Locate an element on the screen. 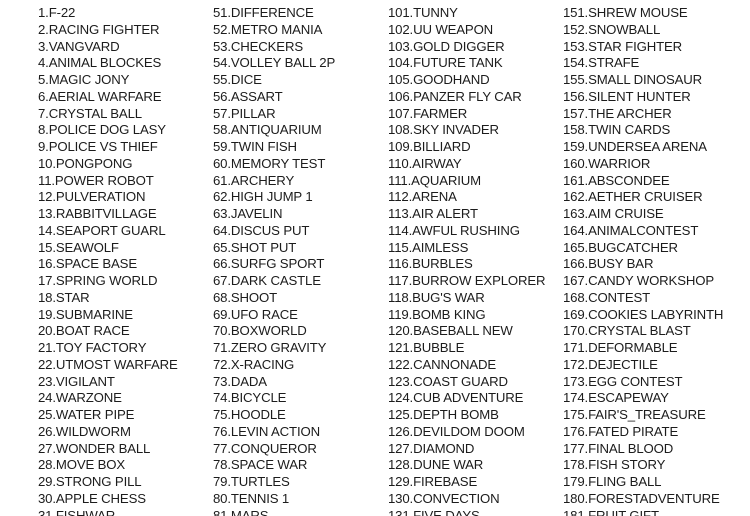 The height and width of the screenshot is (516, 750). list-item: 160.WARRIOR is located at coordinates (653, 164).